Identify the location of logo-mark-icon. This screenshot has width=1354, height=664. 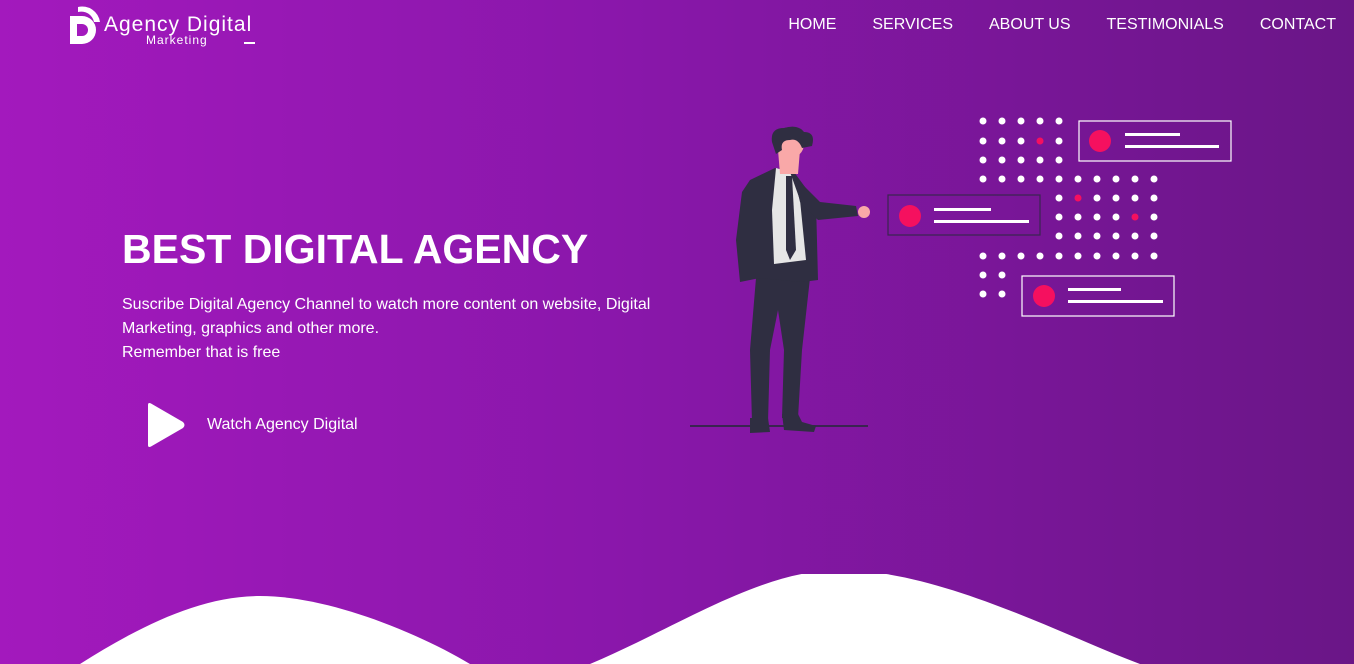
(85, 25).